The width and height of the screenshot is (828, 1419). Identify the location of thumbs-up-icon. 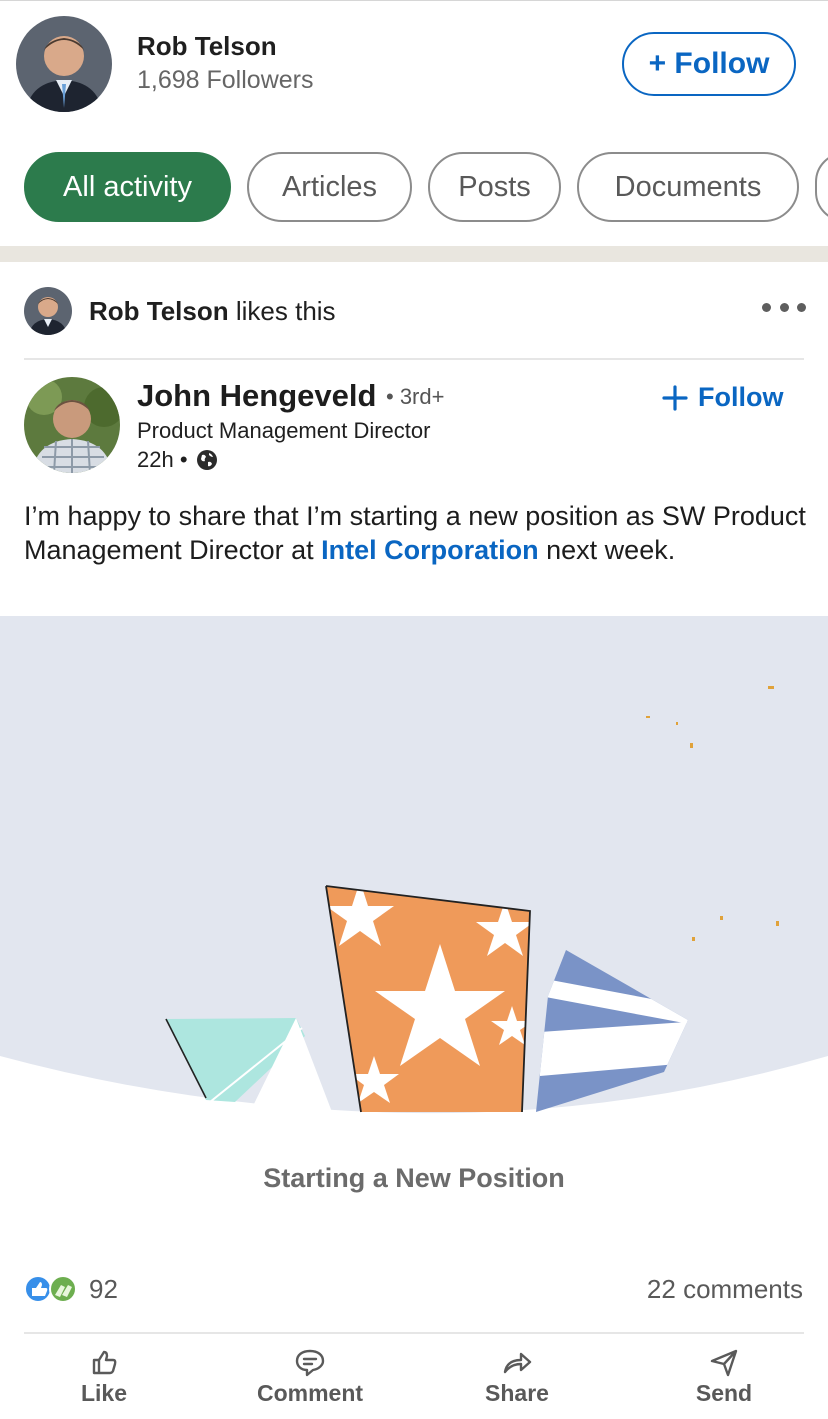
(104, 1362).